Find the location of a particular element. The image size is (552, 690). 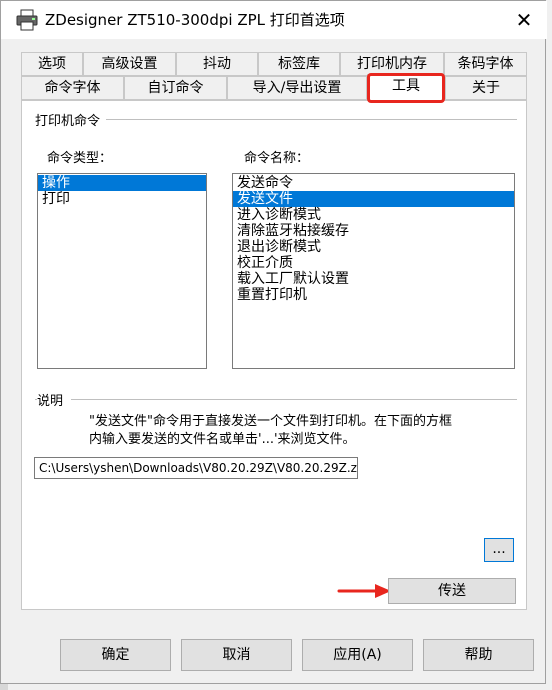

title-bar: ZDesigner ZT510-300dpi ZPL 打印首选项 ✕ is located at coordinates (274, 20).